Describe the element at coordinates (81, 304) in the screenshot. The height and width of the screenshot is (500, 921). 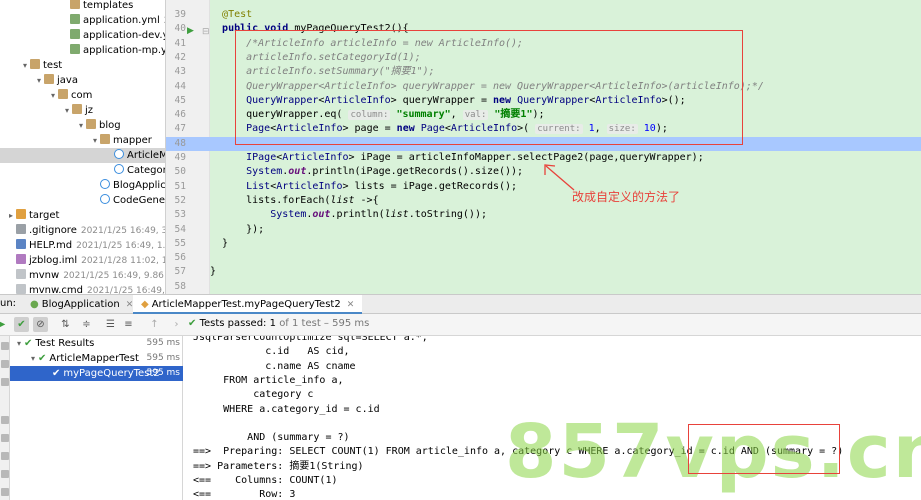
I see `tab-blog-application: ● BlogApplication ✕` at that location.